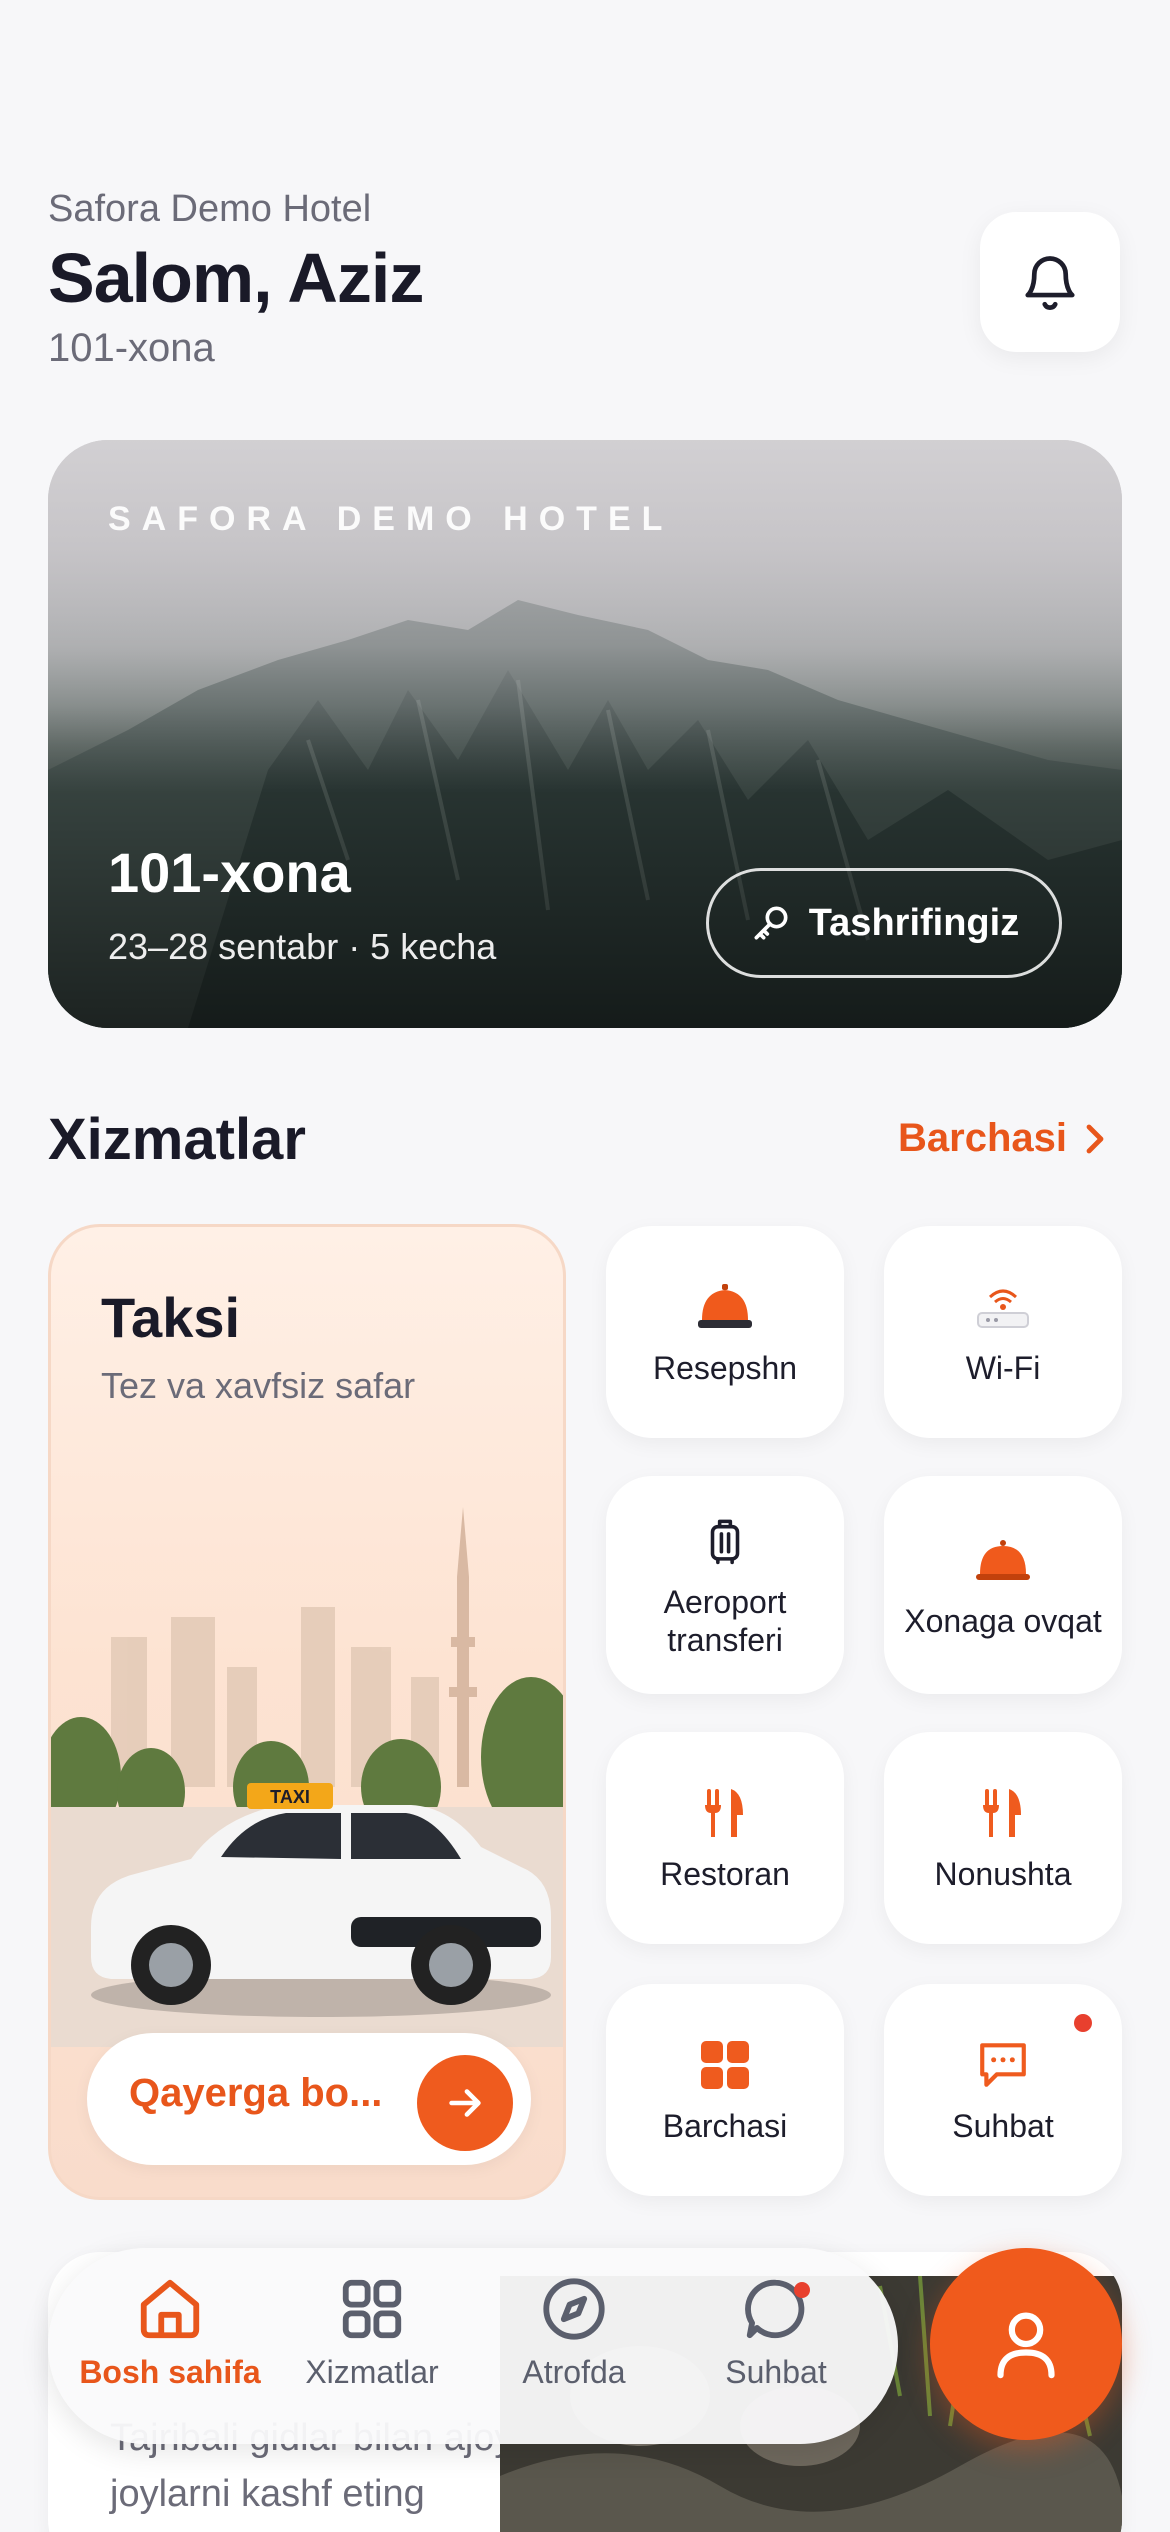  I want to click on greeting-title: Salom, Aziz, so click(236, 278).